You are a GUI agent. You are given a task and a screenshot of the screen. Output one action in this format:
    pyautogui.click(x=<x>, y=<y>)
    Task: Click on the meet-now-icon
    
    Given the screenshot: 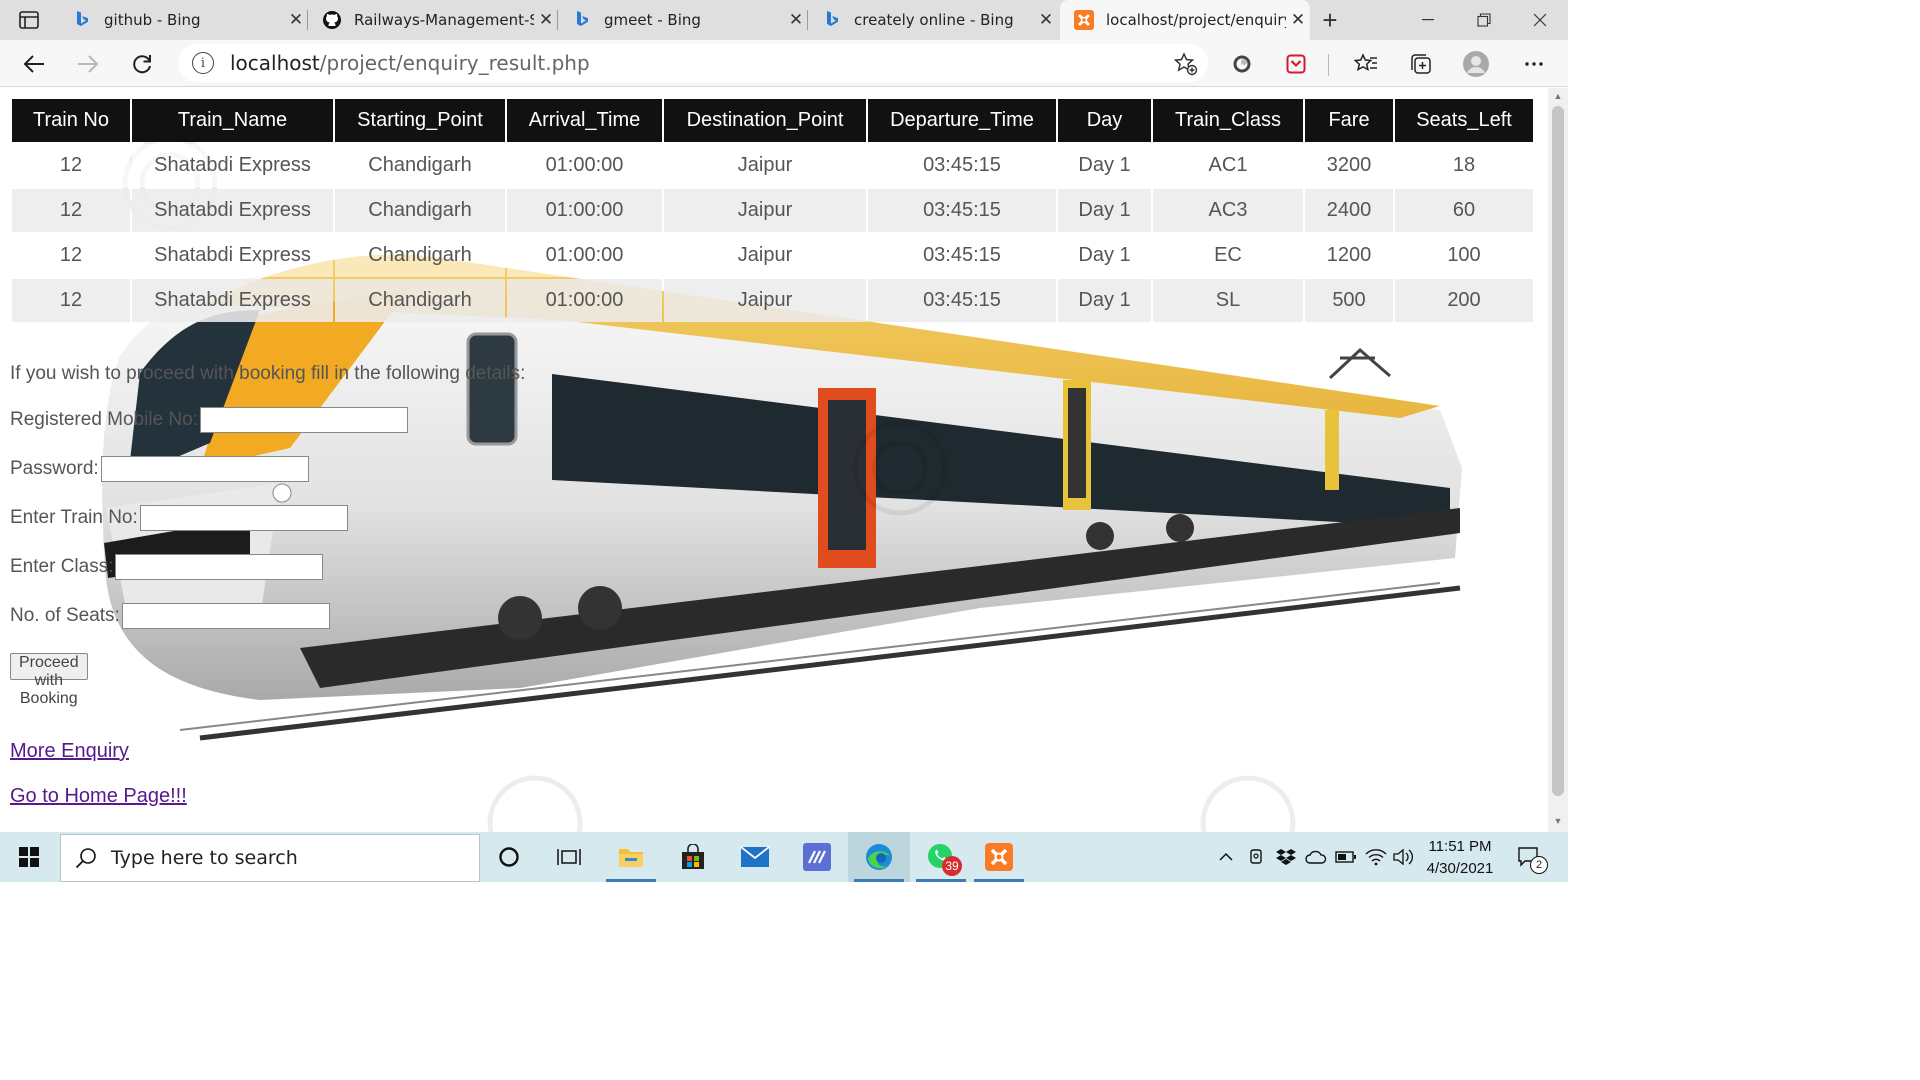 What is the action you would take?
    pyautogui.click(x=1257, y=857)
    